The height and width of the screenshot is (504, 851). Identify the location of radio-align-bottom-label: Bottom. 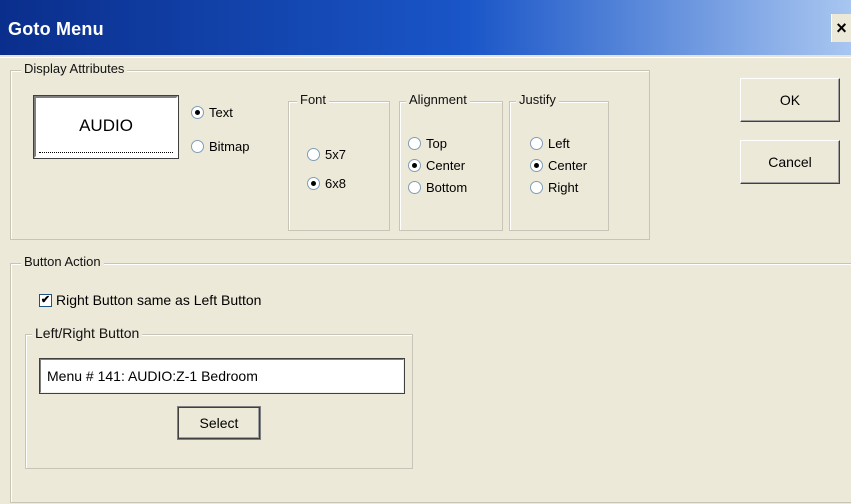
(447, 187).